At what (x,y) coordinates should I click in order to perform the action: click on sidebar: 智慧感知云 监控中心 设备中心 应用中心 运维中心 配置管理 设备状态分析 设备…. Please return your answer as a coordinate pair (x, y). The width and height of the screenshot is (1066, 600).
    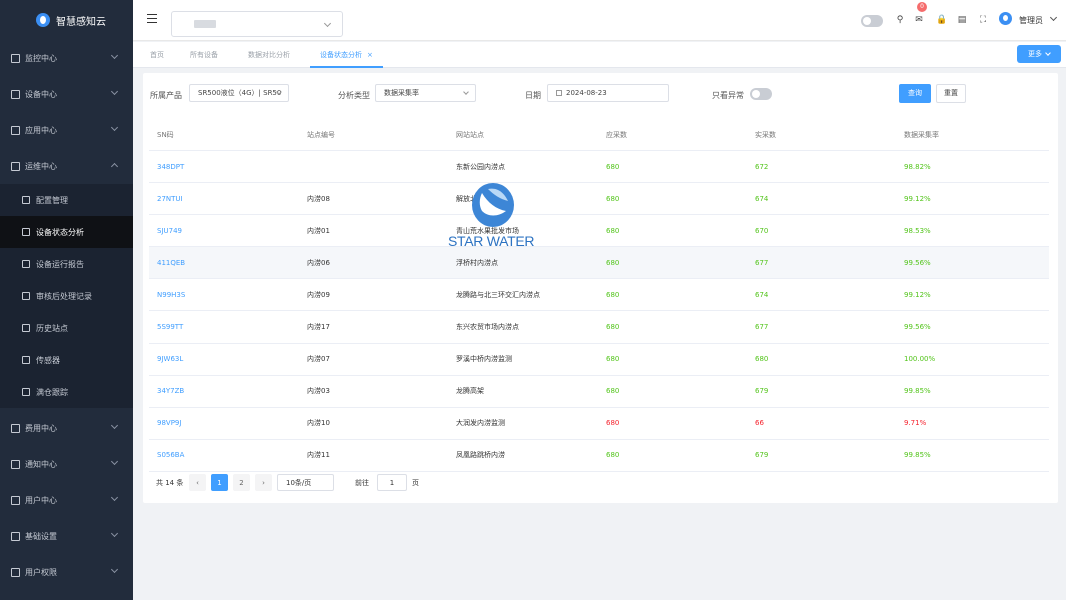
    Looking at the image, I should click on (66, 300).